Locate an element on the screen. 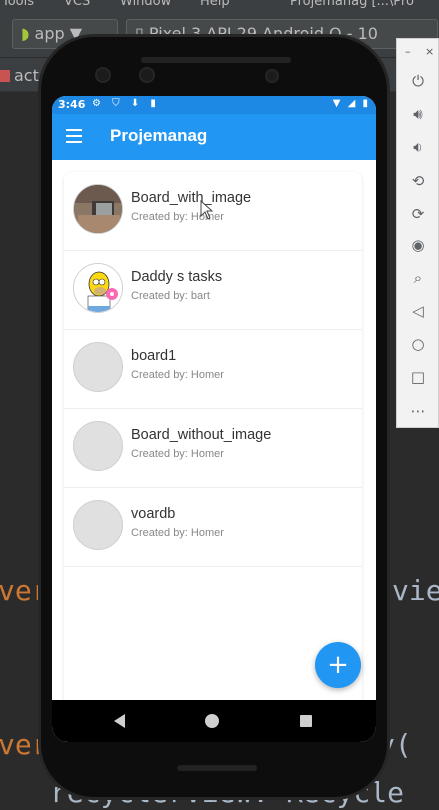 The width and height of the screenshot is (439, 810). close-icon: × is located at coordinates (429, 51).